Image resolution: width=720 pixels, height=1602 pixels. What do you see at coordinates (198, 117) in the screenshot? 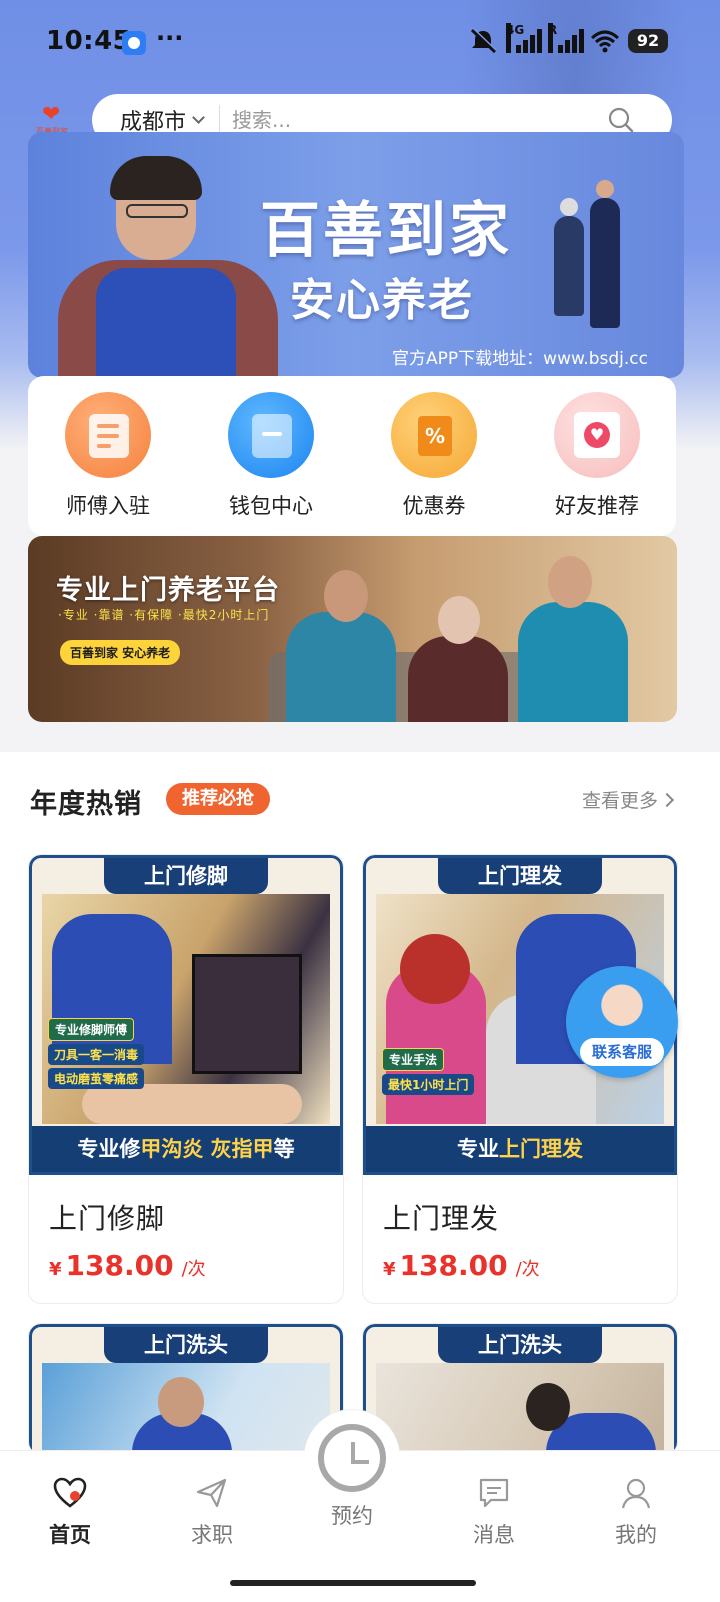
I see `chevron-down-icon` at bounding box center [198, 117].